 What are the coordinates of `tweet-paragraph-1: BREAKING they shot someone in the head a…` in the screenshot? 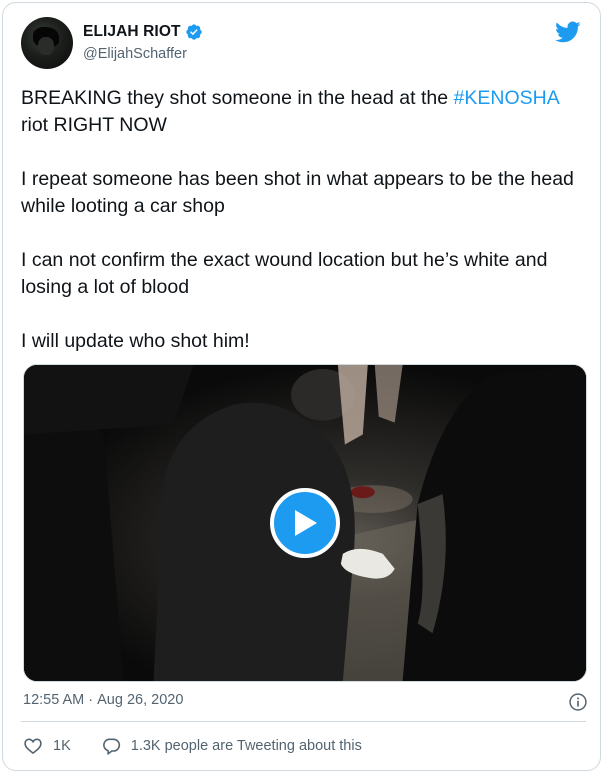 It's located at (306, 112).